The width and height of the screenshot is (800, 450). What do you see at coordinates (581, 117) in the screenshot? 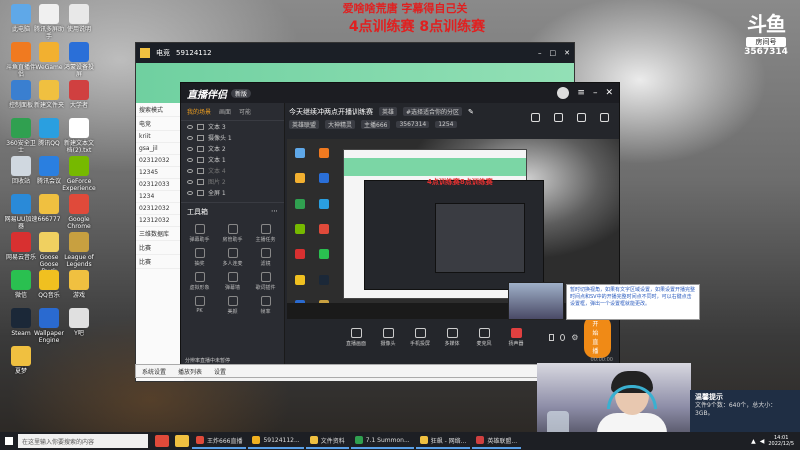
I see `share-icon` at bounding box center [581, 117].